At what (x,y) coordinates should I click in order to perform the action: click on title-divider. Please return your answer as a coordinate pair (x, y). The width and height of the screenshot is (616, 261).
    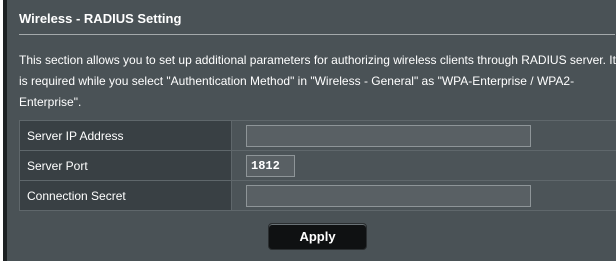
    Looking at the image, I should click on (317, 34).